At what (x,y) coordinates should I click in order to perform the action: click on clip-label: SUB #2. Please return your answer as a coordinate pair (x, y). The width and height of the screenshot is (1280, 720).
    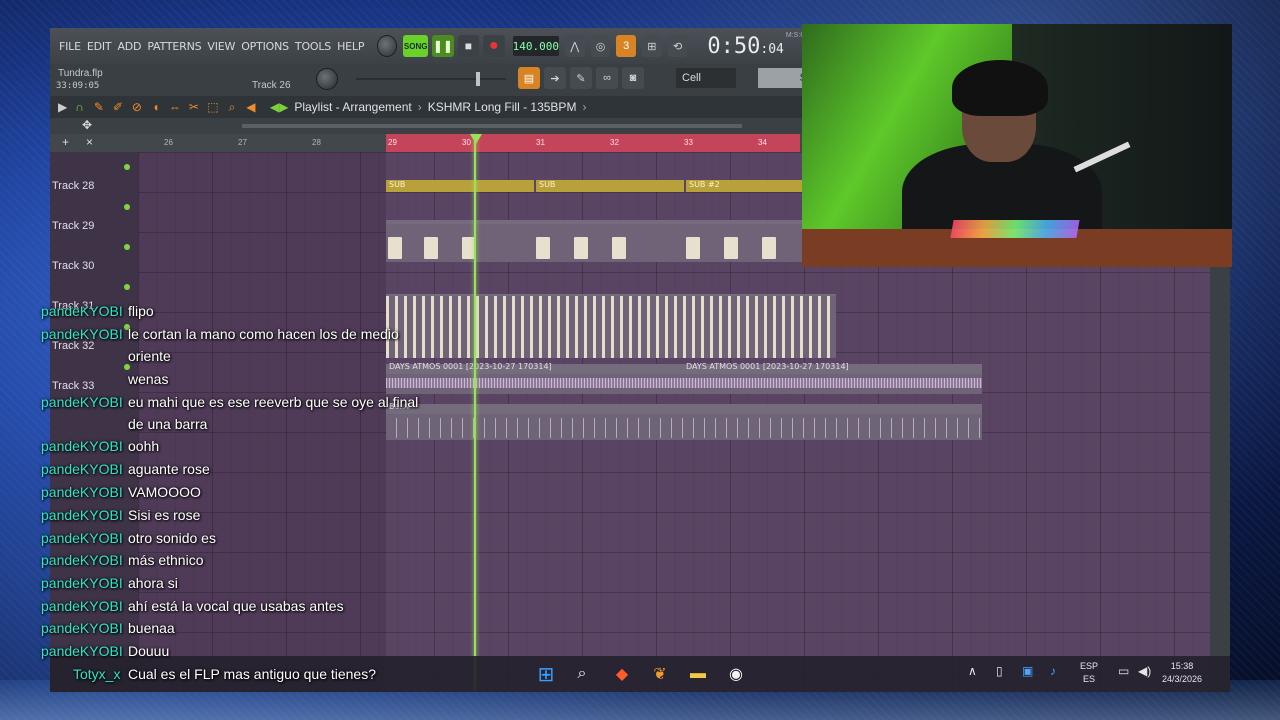
    Looking at the image, I should click on (704, 184).